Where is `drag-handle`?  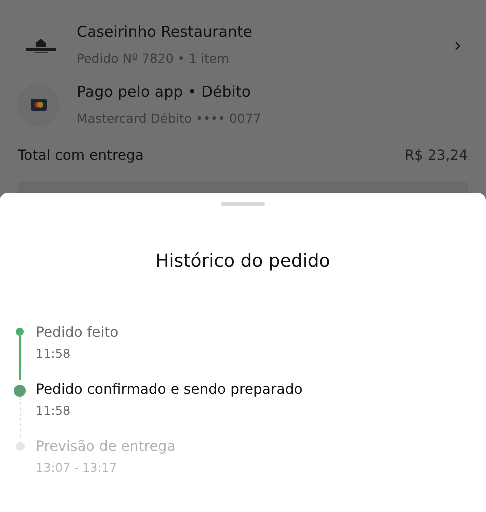
drag-handle is located at coordinates (243, 204).